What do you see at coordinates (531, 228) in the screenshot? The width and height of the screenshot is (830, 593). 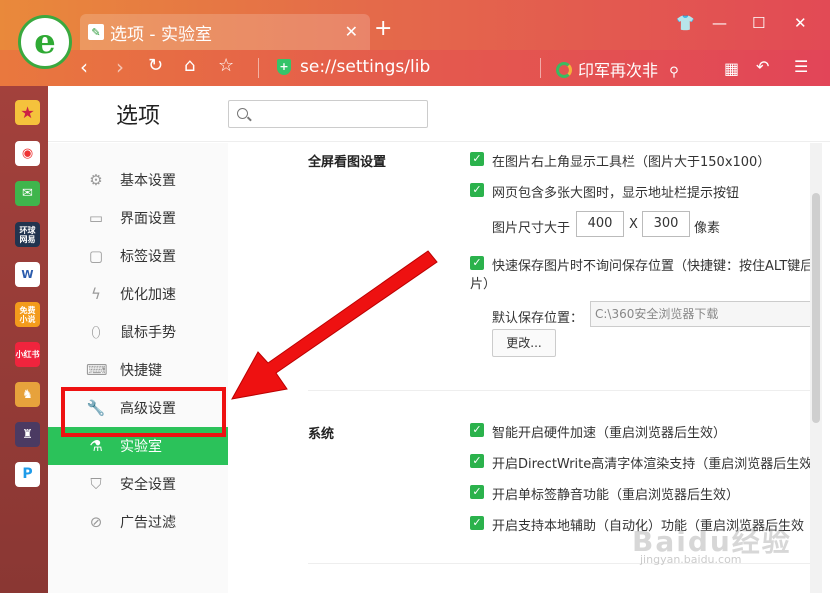 I see `image-size-label: 图片尺寸大于` at bounding box center [531, 228].